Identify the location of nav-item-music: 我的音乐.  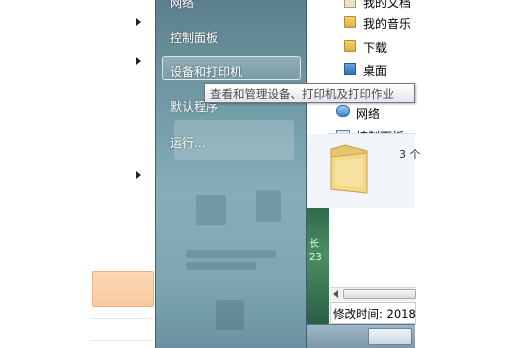
(387, 23).